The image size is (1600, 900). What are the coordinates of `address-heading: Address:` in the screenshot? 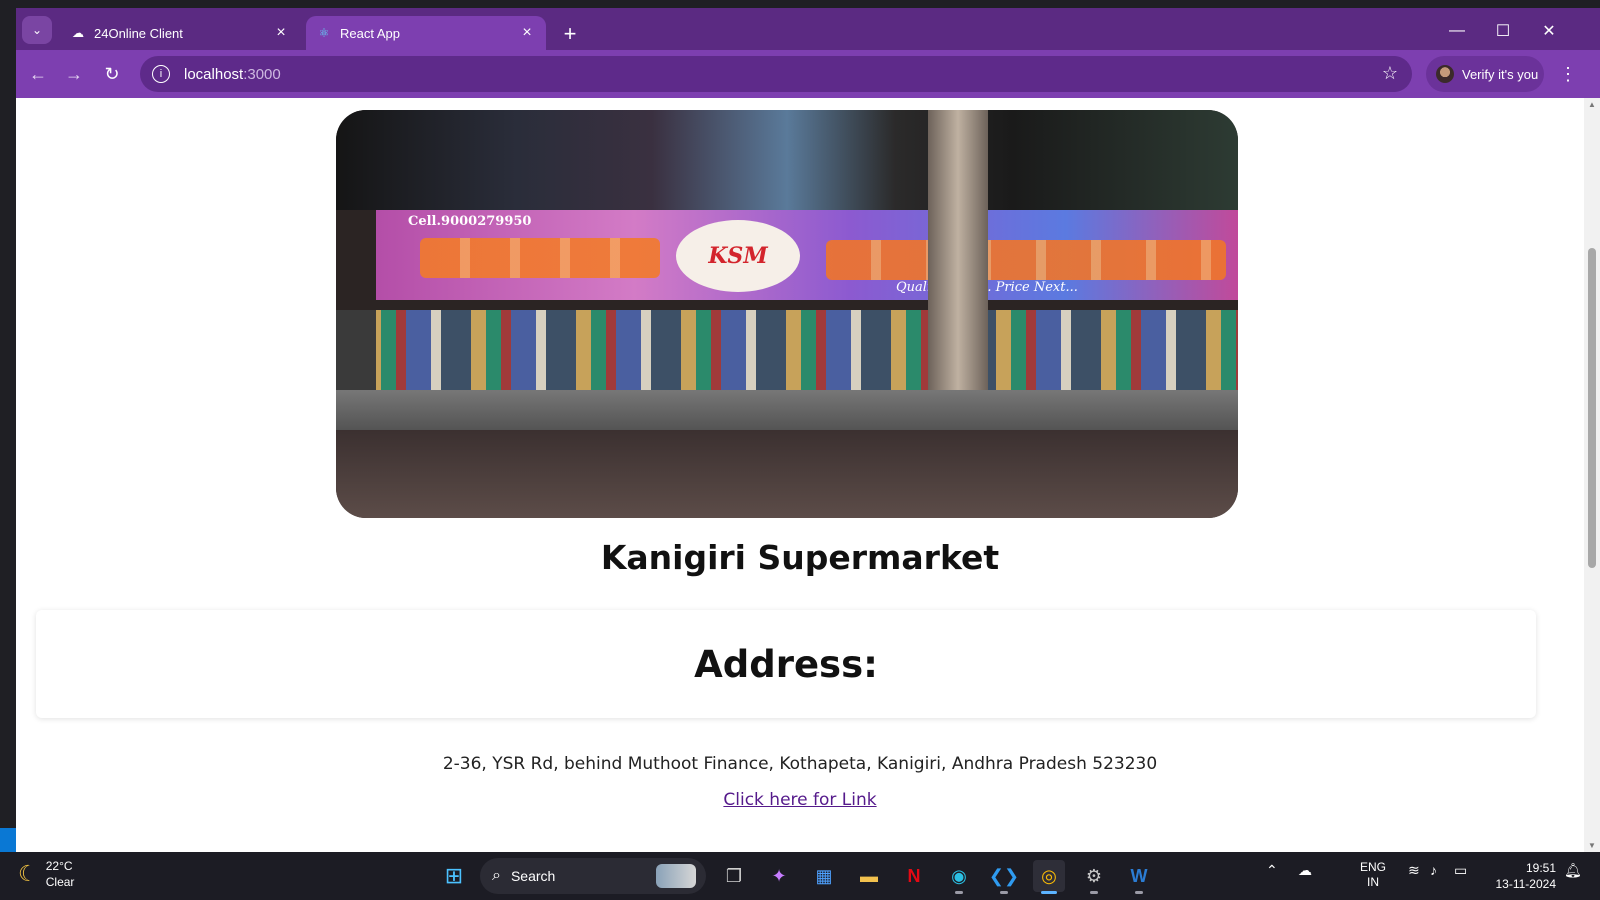 It's located at (786, 664).